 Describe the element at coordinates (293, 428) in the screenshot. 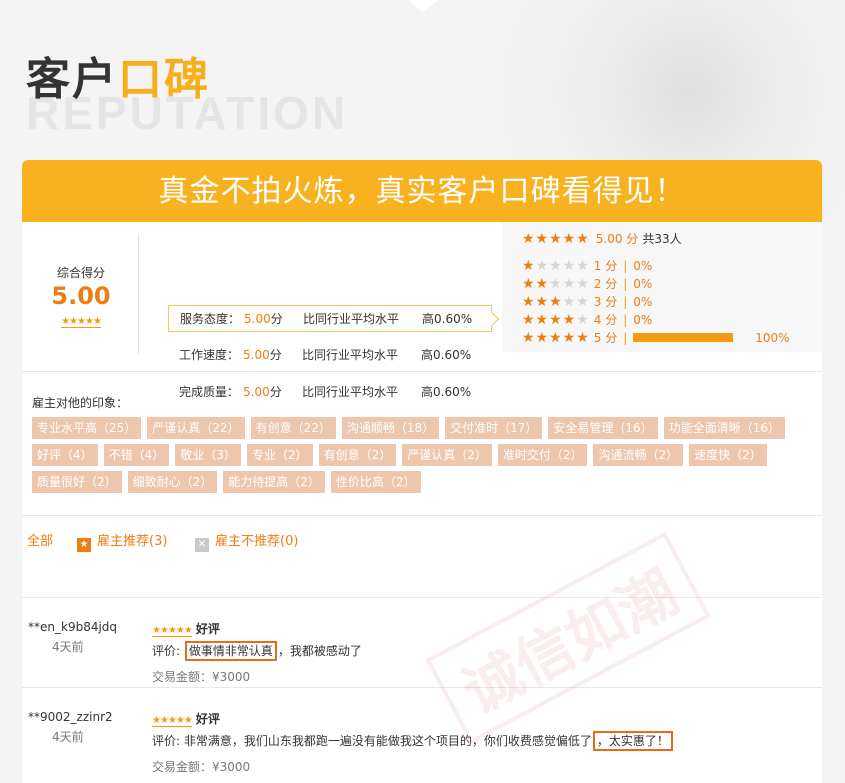

I see `impression-tag: 有创意（22）` at that location.